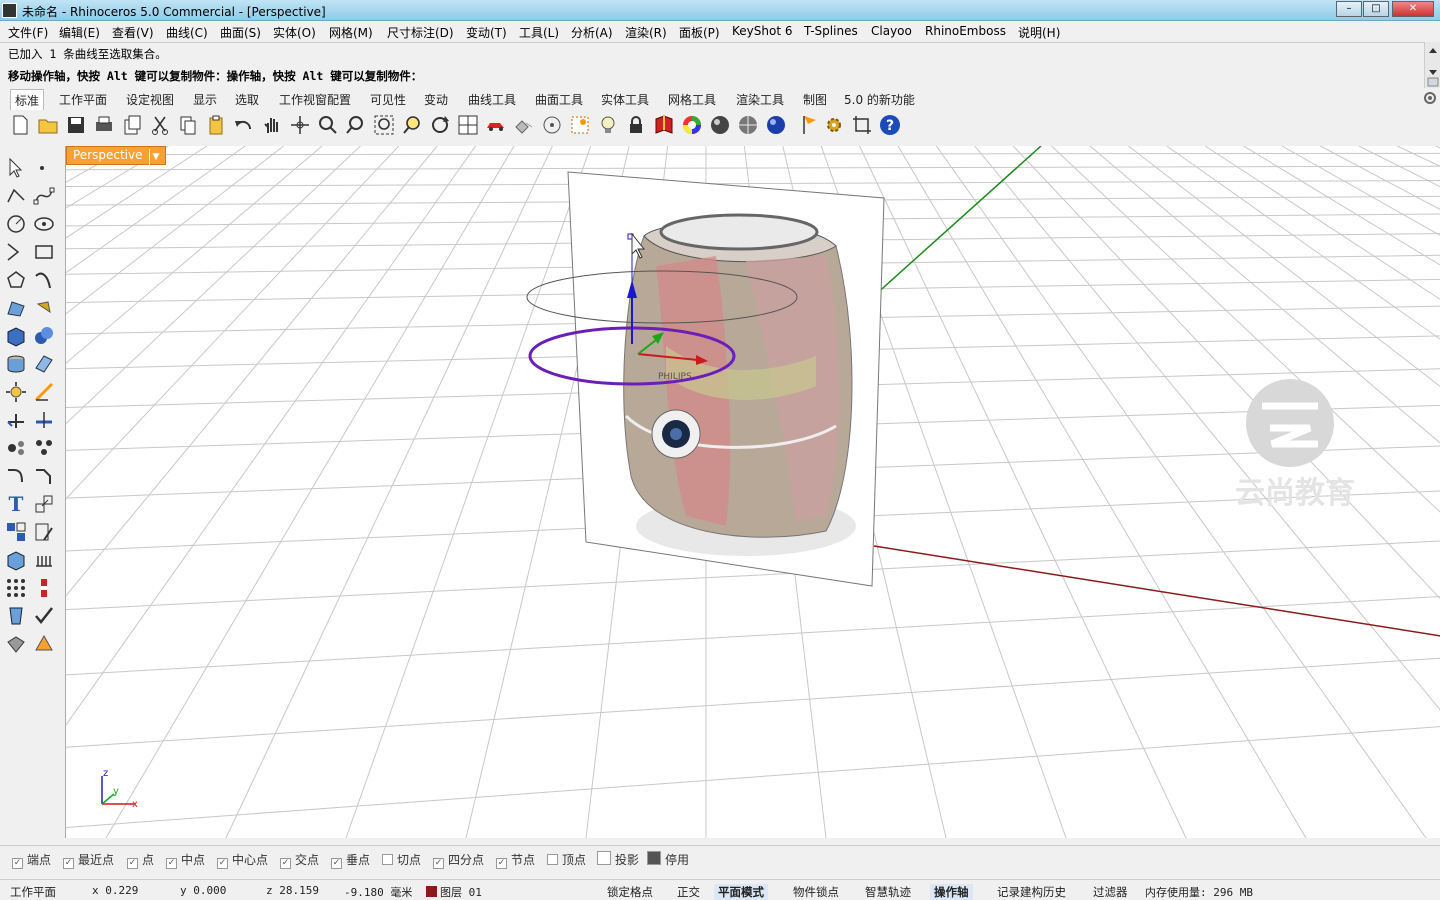 This screenshot has width=1440, height=900. Describe the element at coordinates (351, 32) in the screenshot. I see `menu-mesh: 网格(M)` at that location.